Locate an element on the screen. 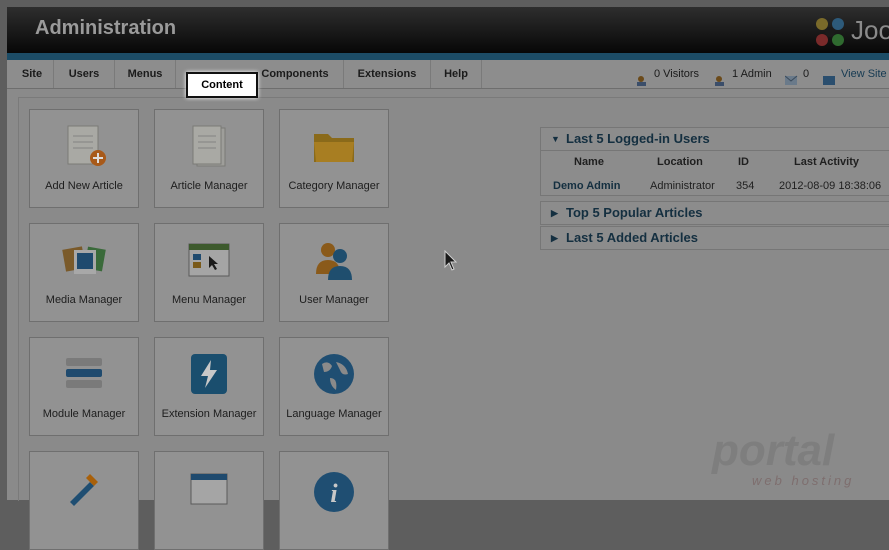 The width and height of the screenshot is (889, 550). view-site-icon is located at coordinates (829, 77).